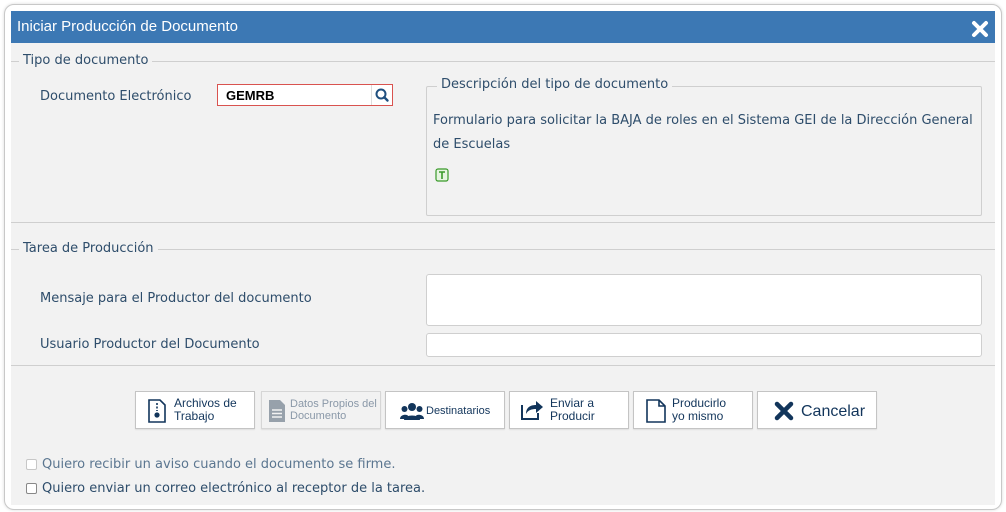 This screenshot has height=512, width=1006. I want to click on documento-electronico-field, so click(305, 95).